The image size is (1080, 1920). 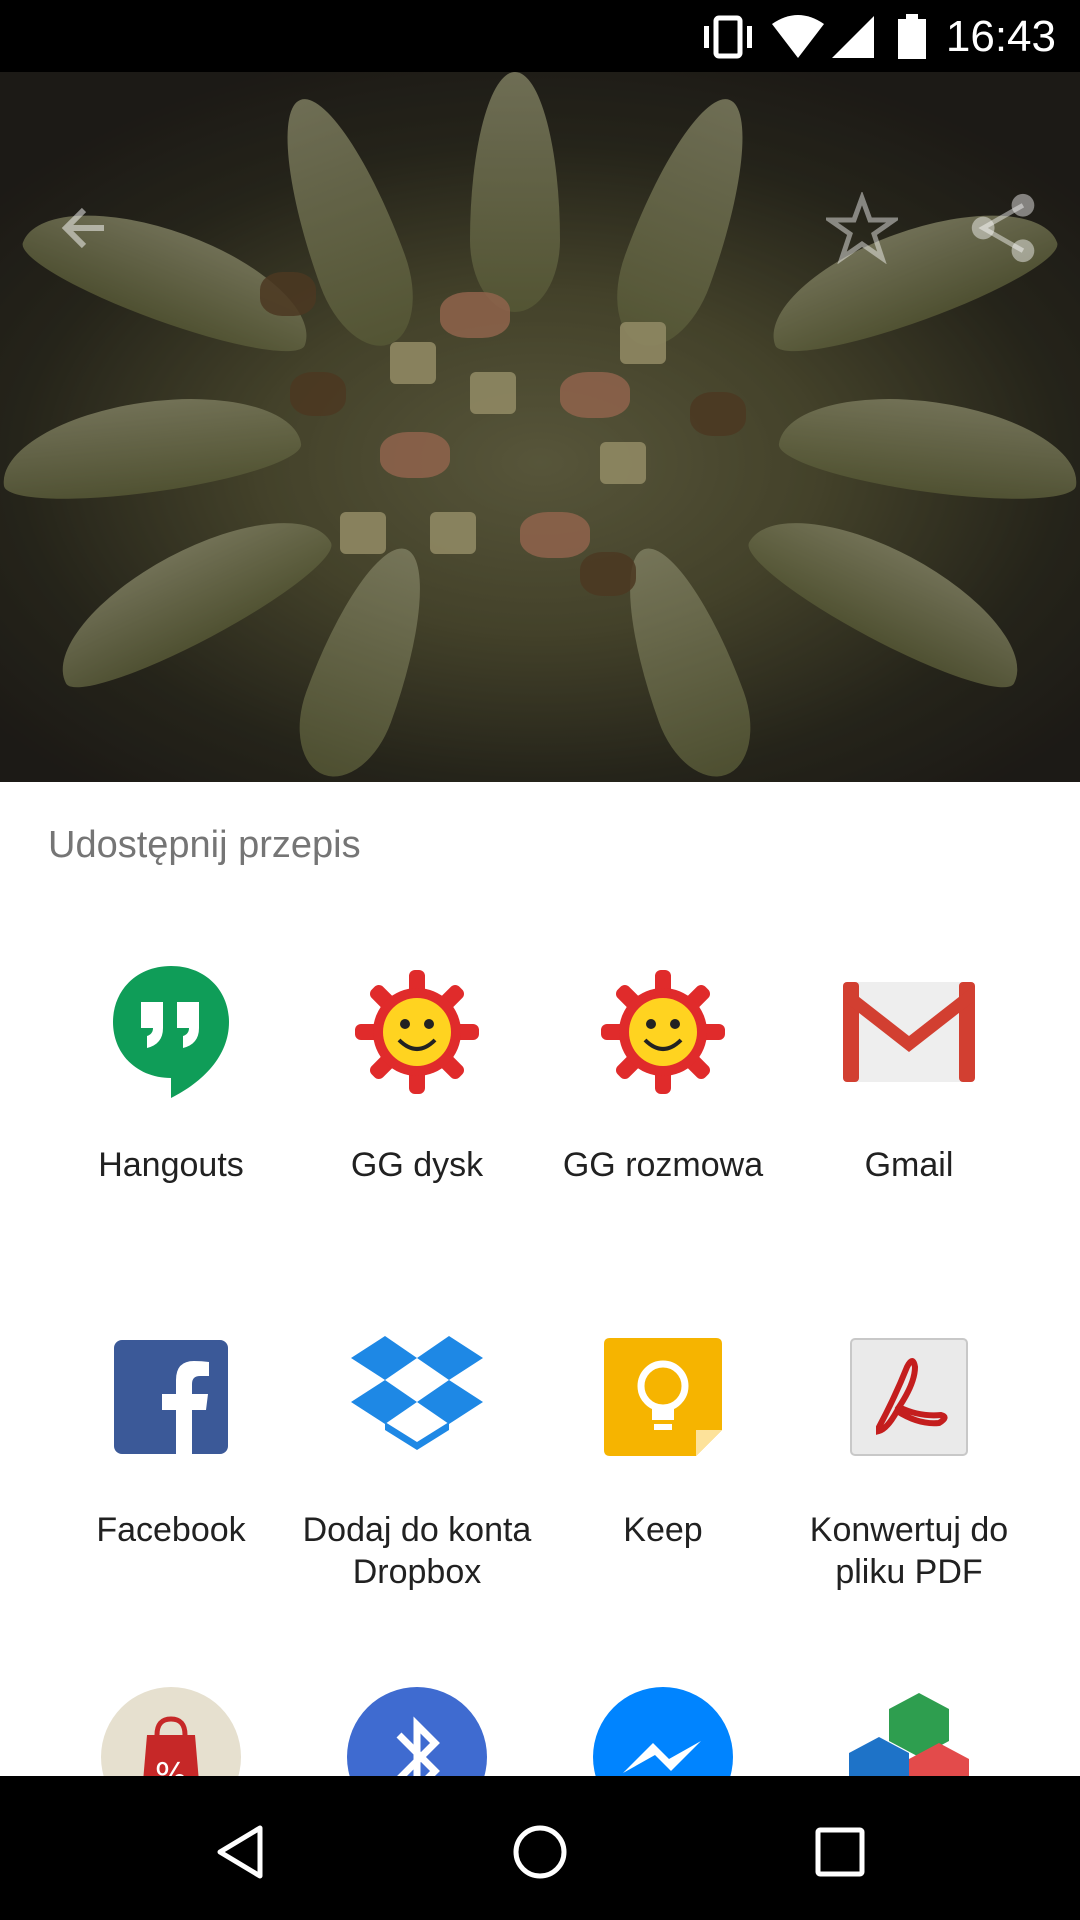 I want to click on share-target-hangouts: Hangouts, so click(x=171, y=1074).